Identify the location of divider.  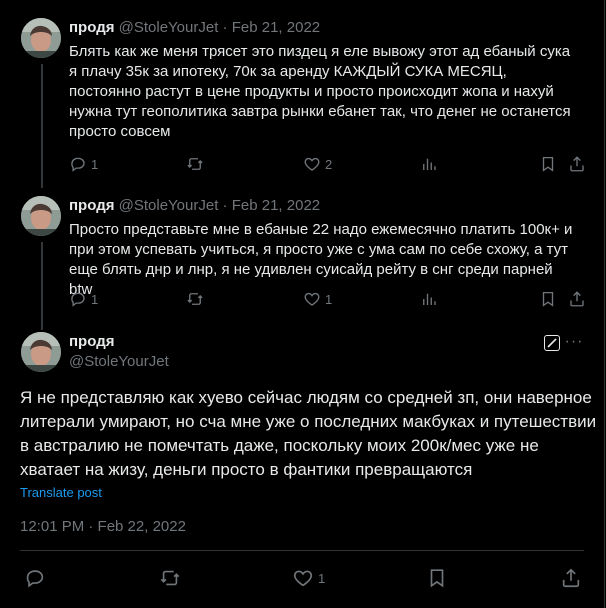
(302, 550).